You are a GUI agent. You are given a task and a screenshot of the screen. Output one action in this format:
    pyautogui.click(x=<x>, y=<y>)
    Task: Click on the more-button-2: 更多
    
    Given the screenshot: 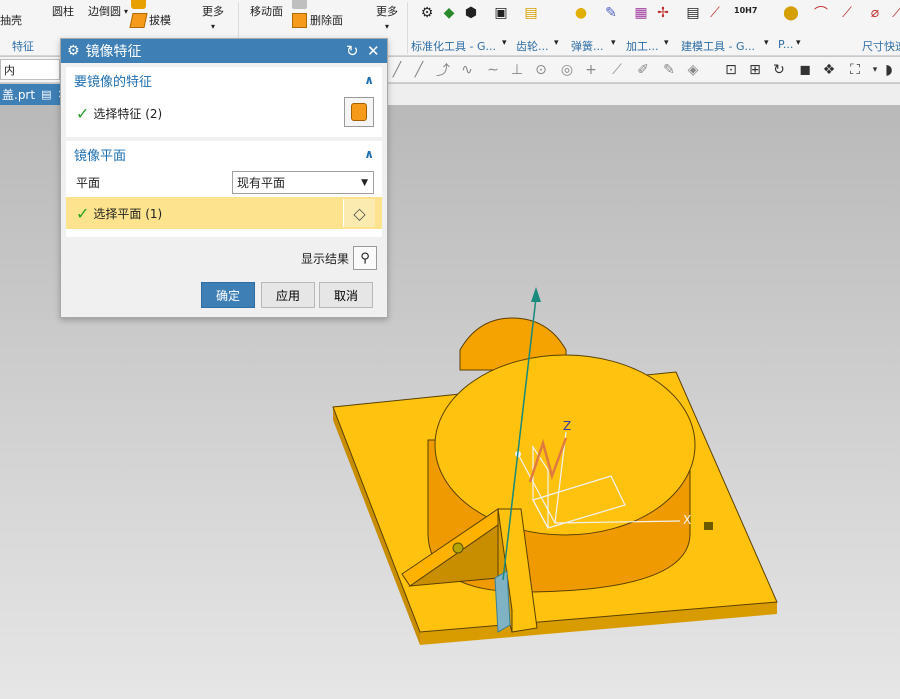 What is the action you would take?
    pyautogui.click(x=387, y=11)
    